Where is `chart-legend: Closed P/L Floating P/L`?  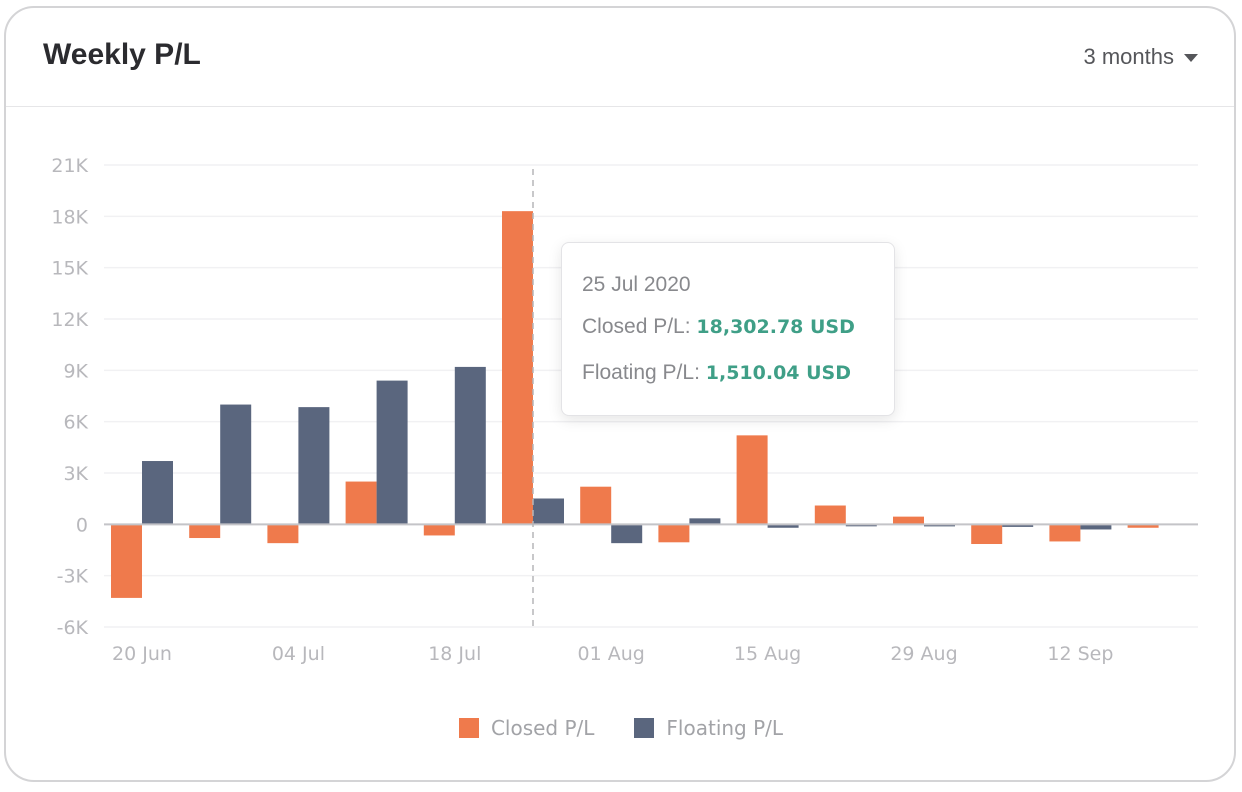
chart-legend: Closed P/L Floating P/L is located at coordinates (621, 728).